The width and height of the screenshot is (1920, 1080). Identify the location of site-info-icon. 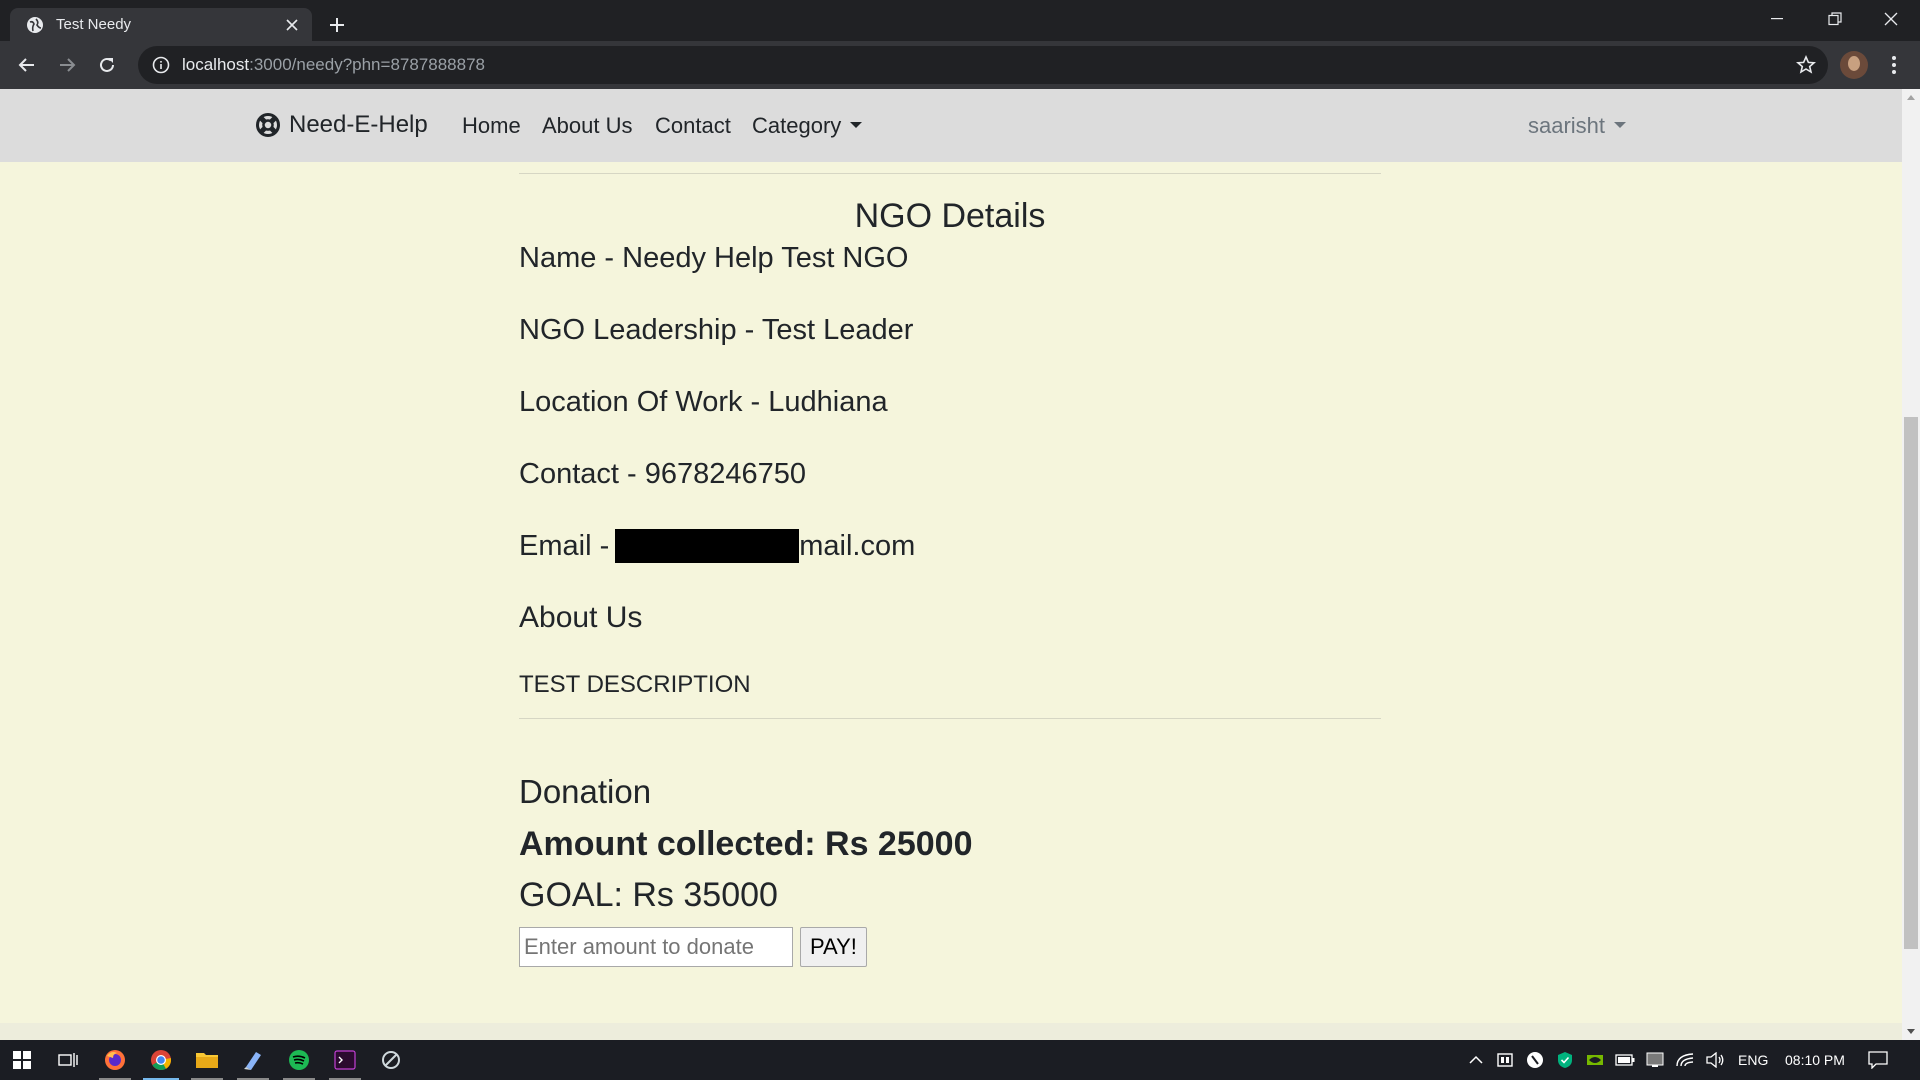
(161, 65).